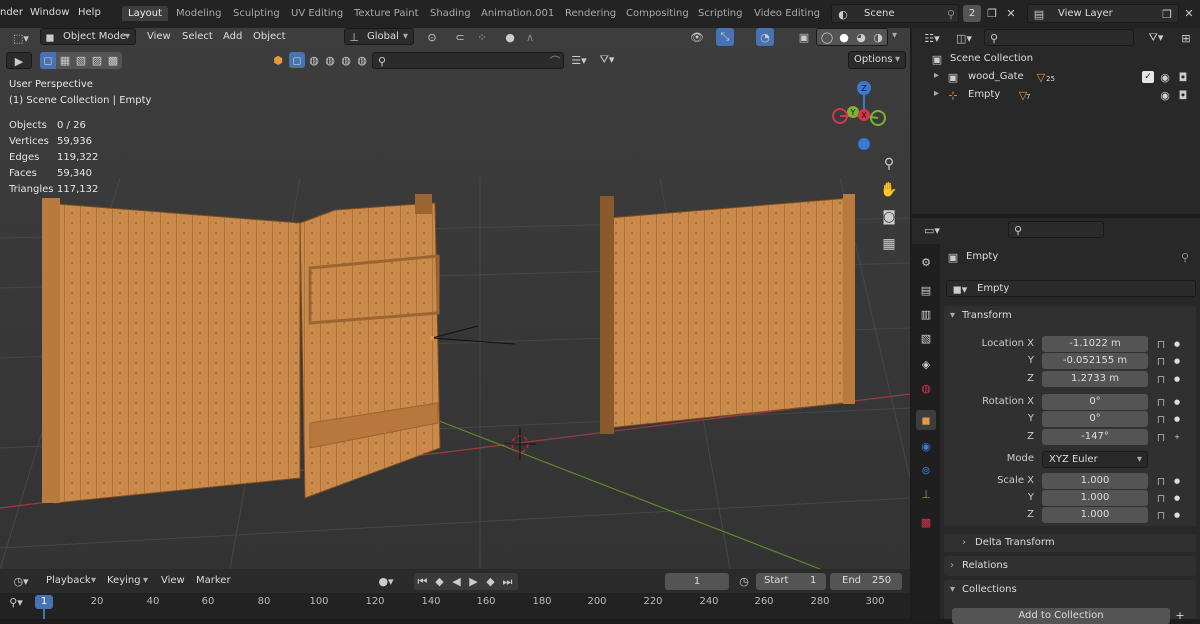  What do you see at coordinates (81, 60) in the screenshot?
I see `select-subtract-icon: ▧` at bounding box center [81, 60].